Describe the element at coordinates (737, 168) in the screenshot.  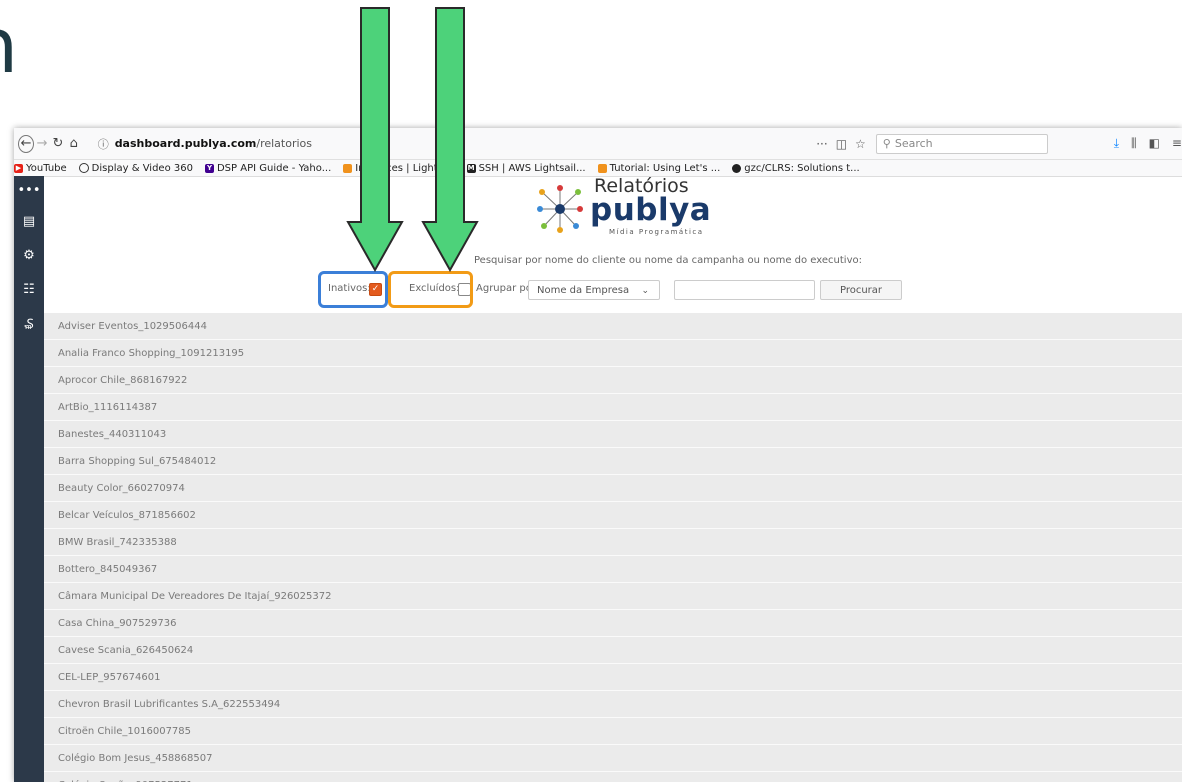
I see `github-icon` at that location.